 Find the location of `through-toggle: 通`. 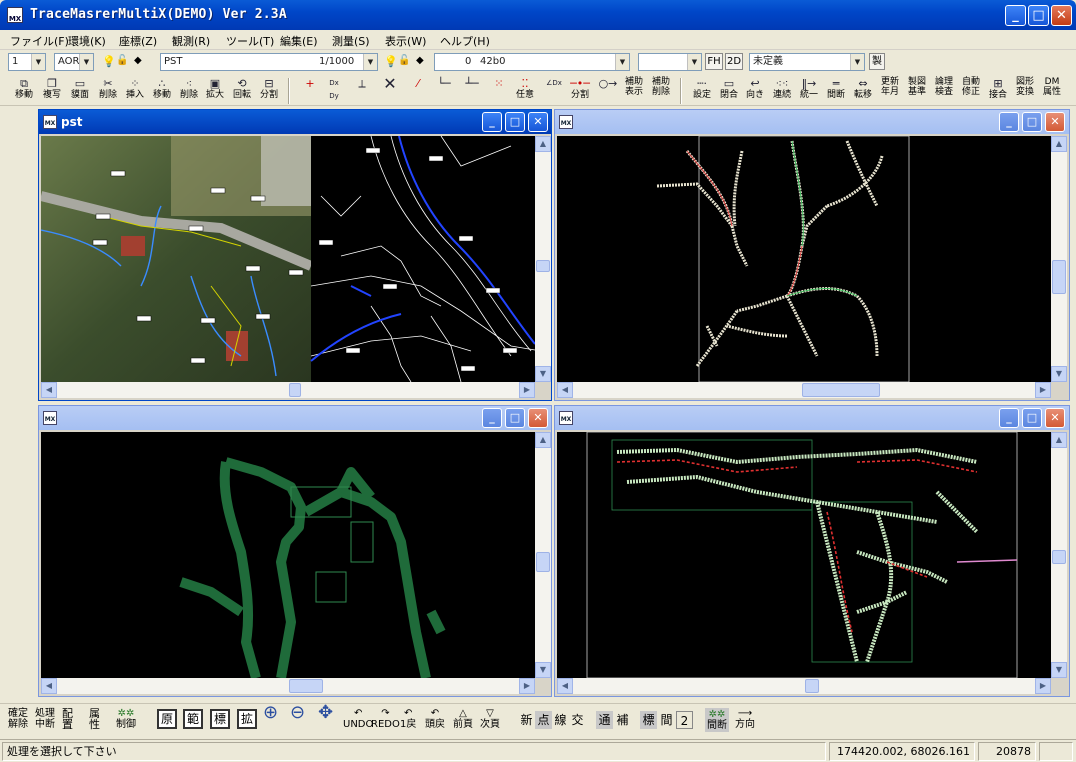

through-toggle: 通 is located at coordinates (604, 720).